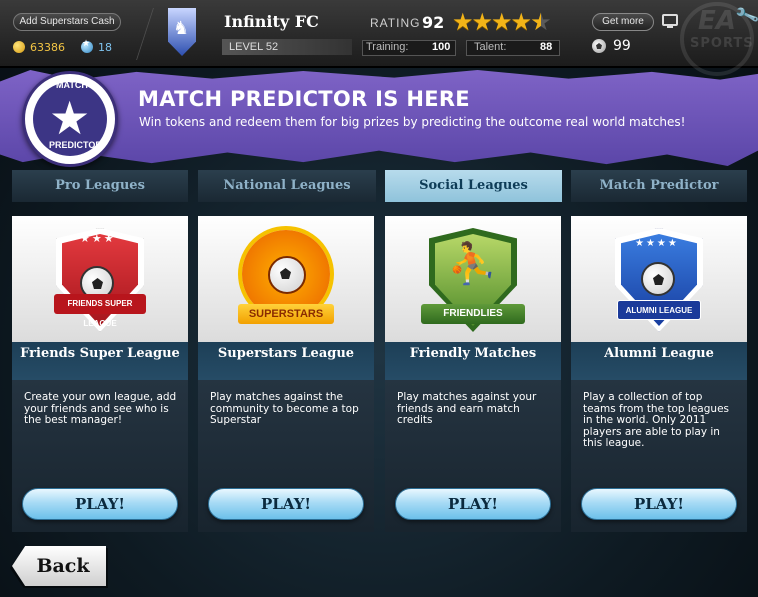 The height and width of the screenshot is (597, 758). Describe the element at coordinates (67, 22) in the screenshot. I see `add-superstars-cash-button: Add Superstars Cash` at that location.